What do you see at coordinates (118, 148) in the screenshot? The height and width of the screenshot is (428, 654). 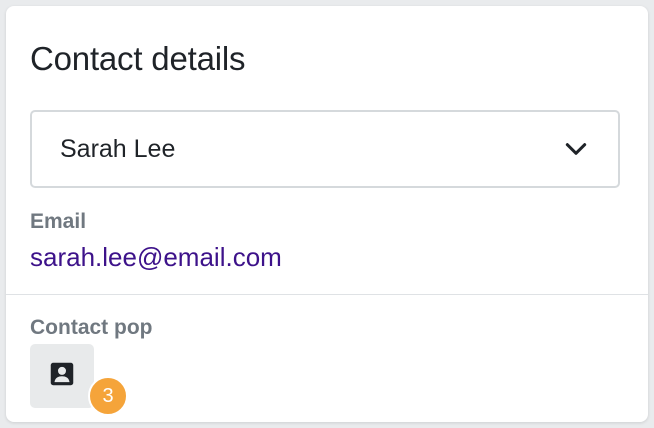 I see `contact-select-value: Sarah Lee` at bounding box center [118, 148].